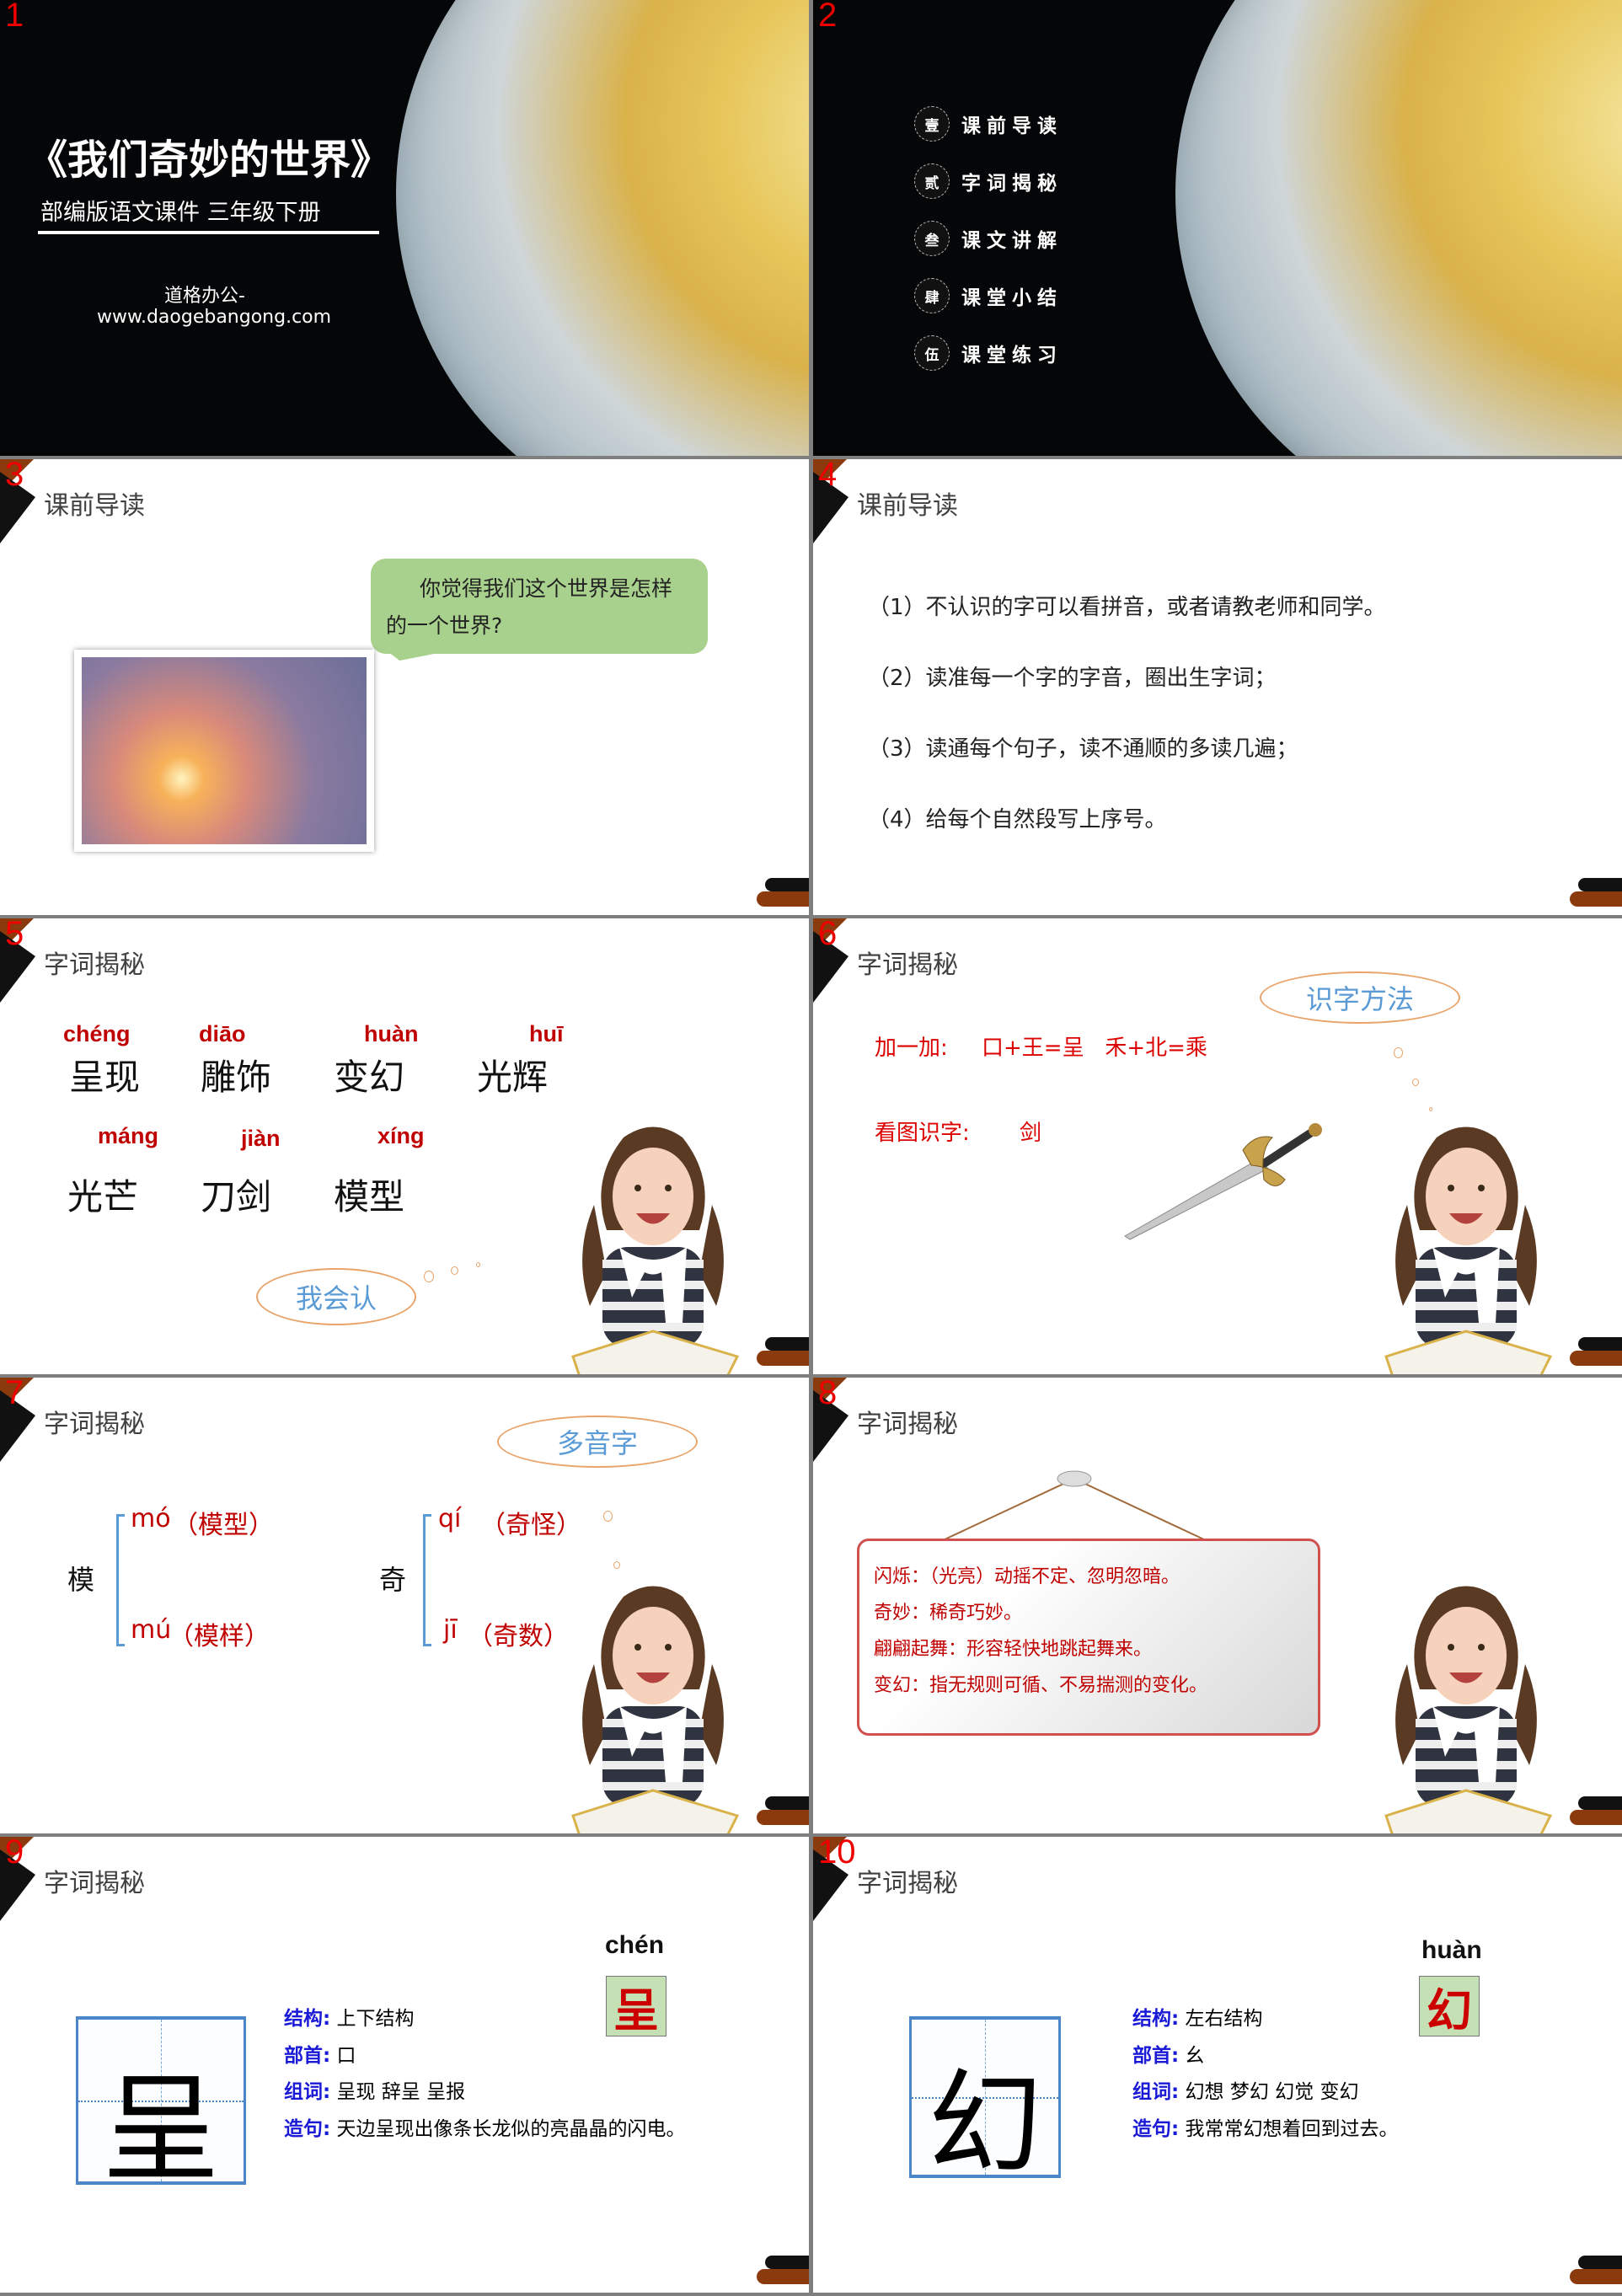  Describe the element at coordinates (81, 1580) in the screenshot. I see `polyphone-char: 模` at that location.